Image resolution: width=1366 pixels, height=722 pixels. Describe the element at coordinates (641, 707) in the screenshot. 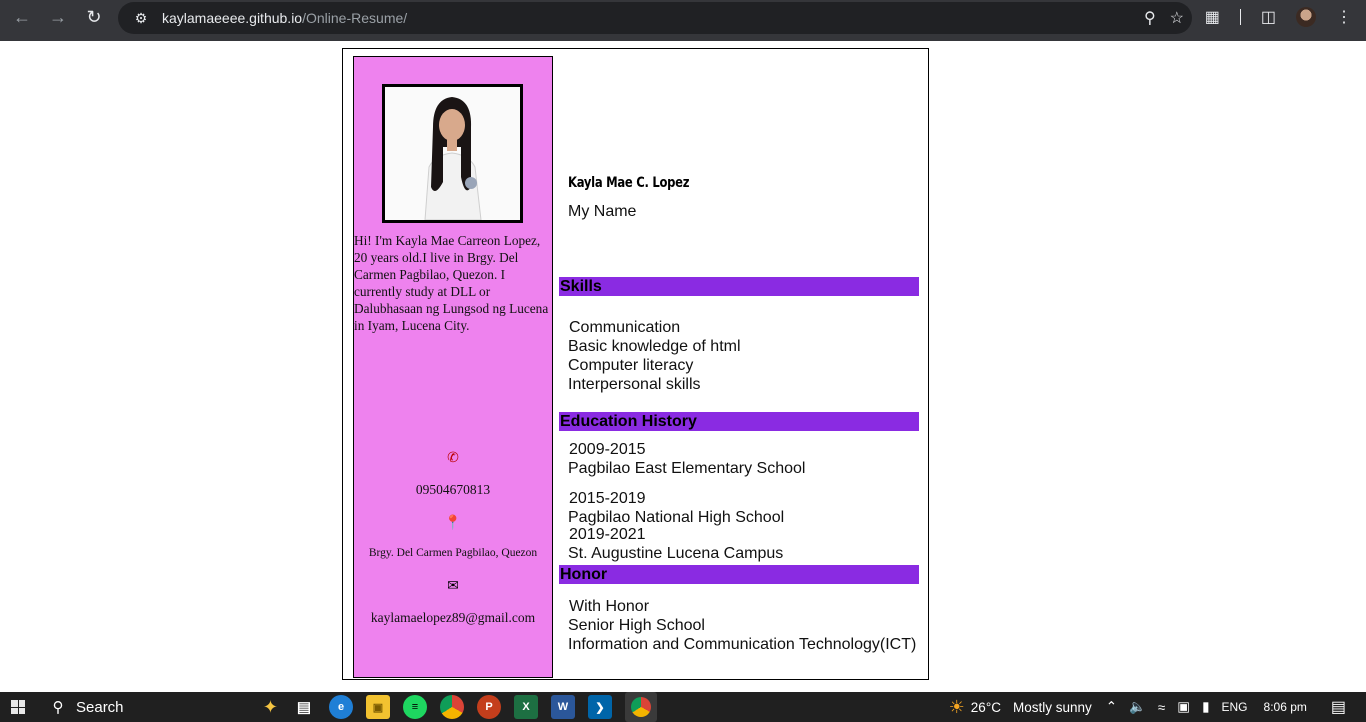

I see `chrome-active-icon` at that location.